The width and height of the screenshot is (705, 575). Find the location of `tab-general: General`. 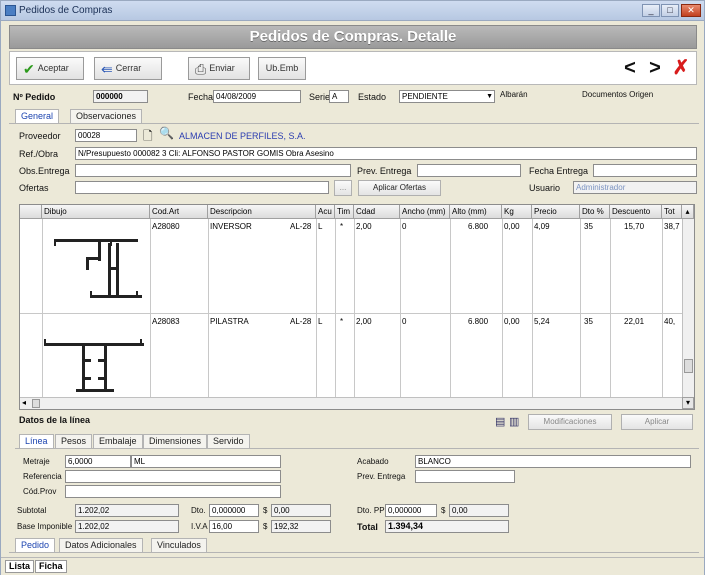

tab-general: General is located at coordinates (37, 116).